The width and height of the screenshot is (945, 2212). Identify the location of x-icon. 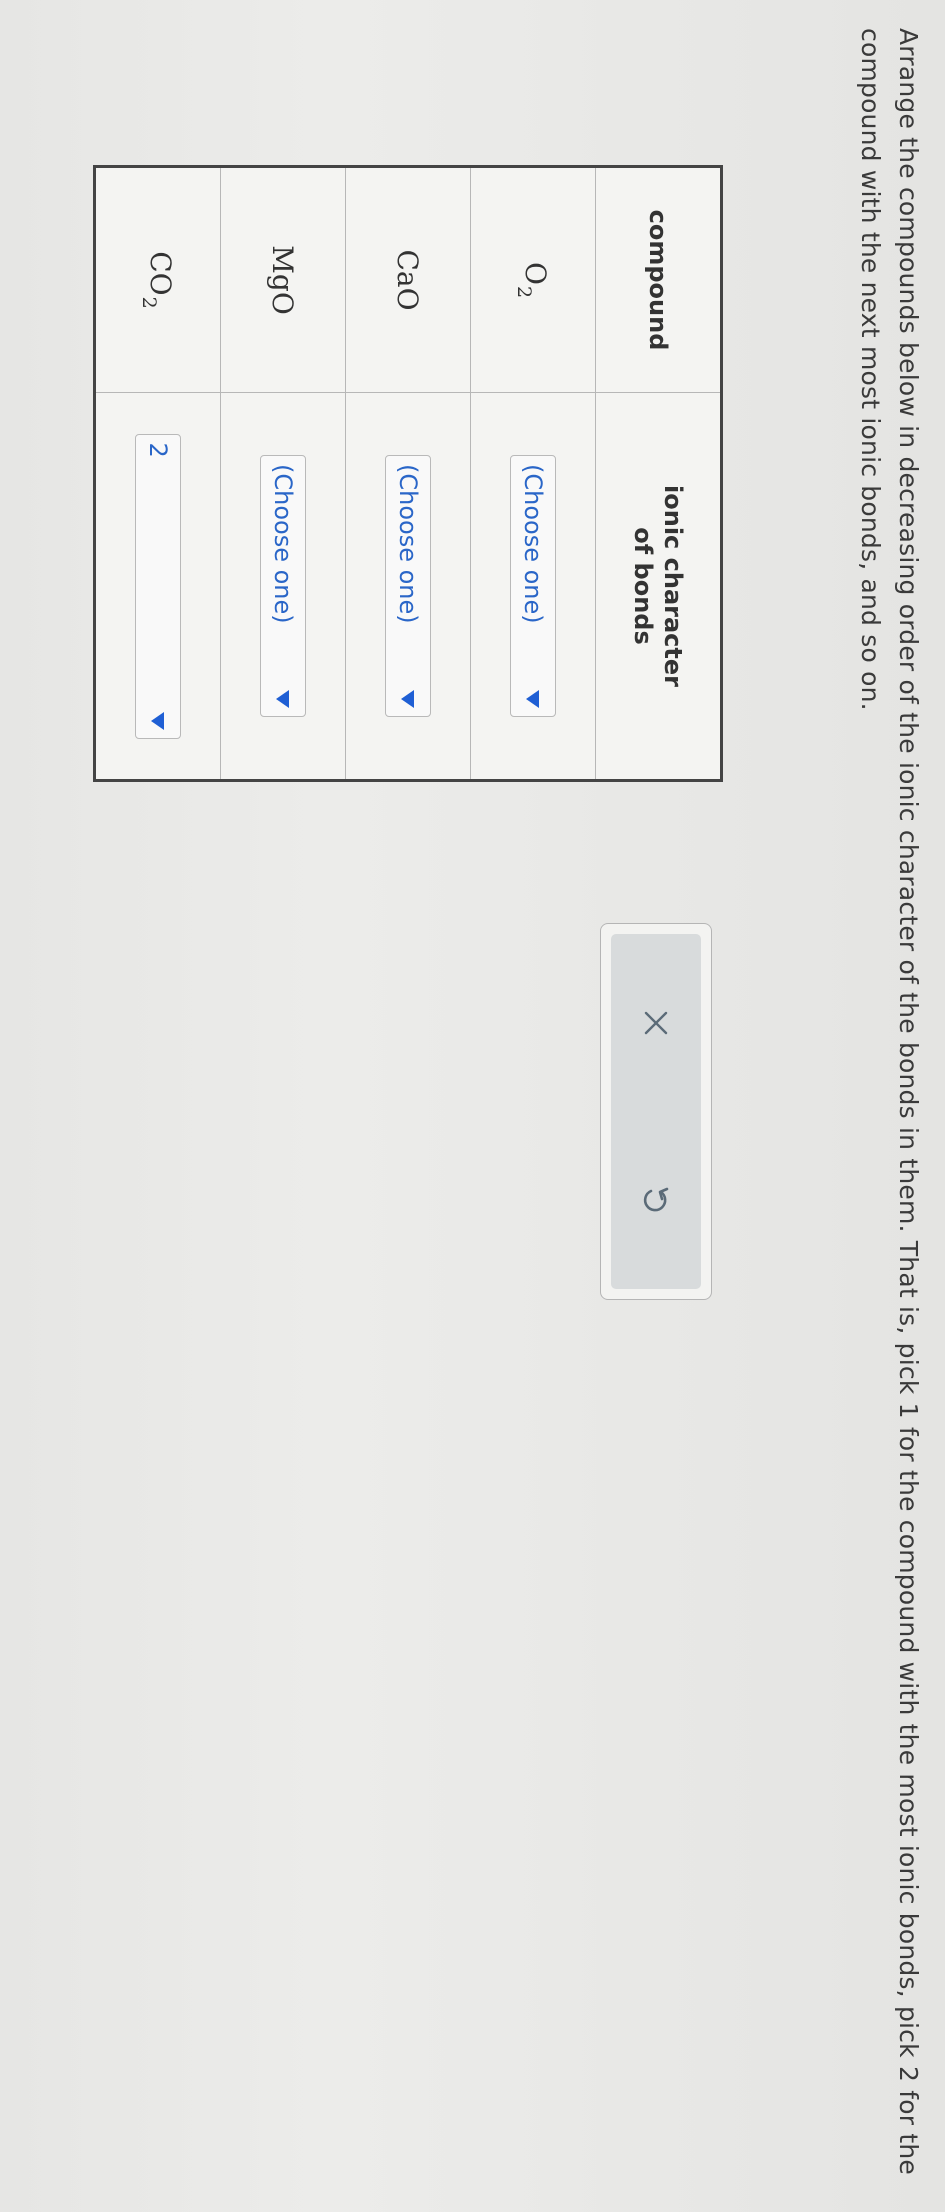
(656, 1022).